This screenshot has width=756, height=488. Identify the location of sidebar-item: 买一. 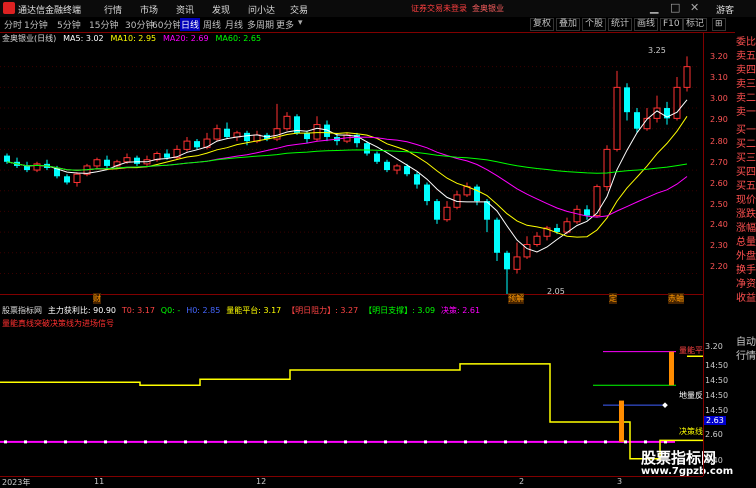
(746, 131).